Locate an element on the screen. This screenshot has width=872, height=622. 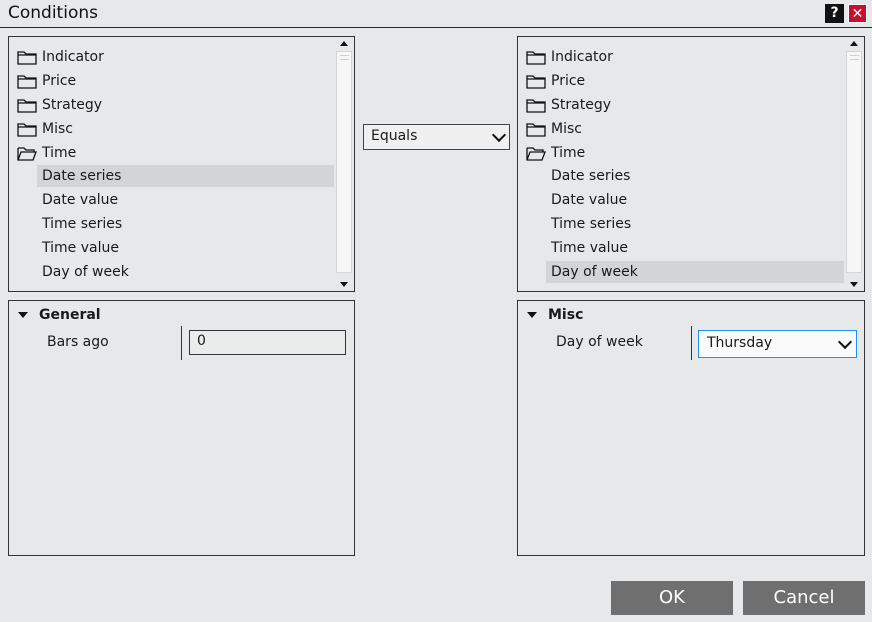
section-title: Misc is located at coordinates (566, 315).